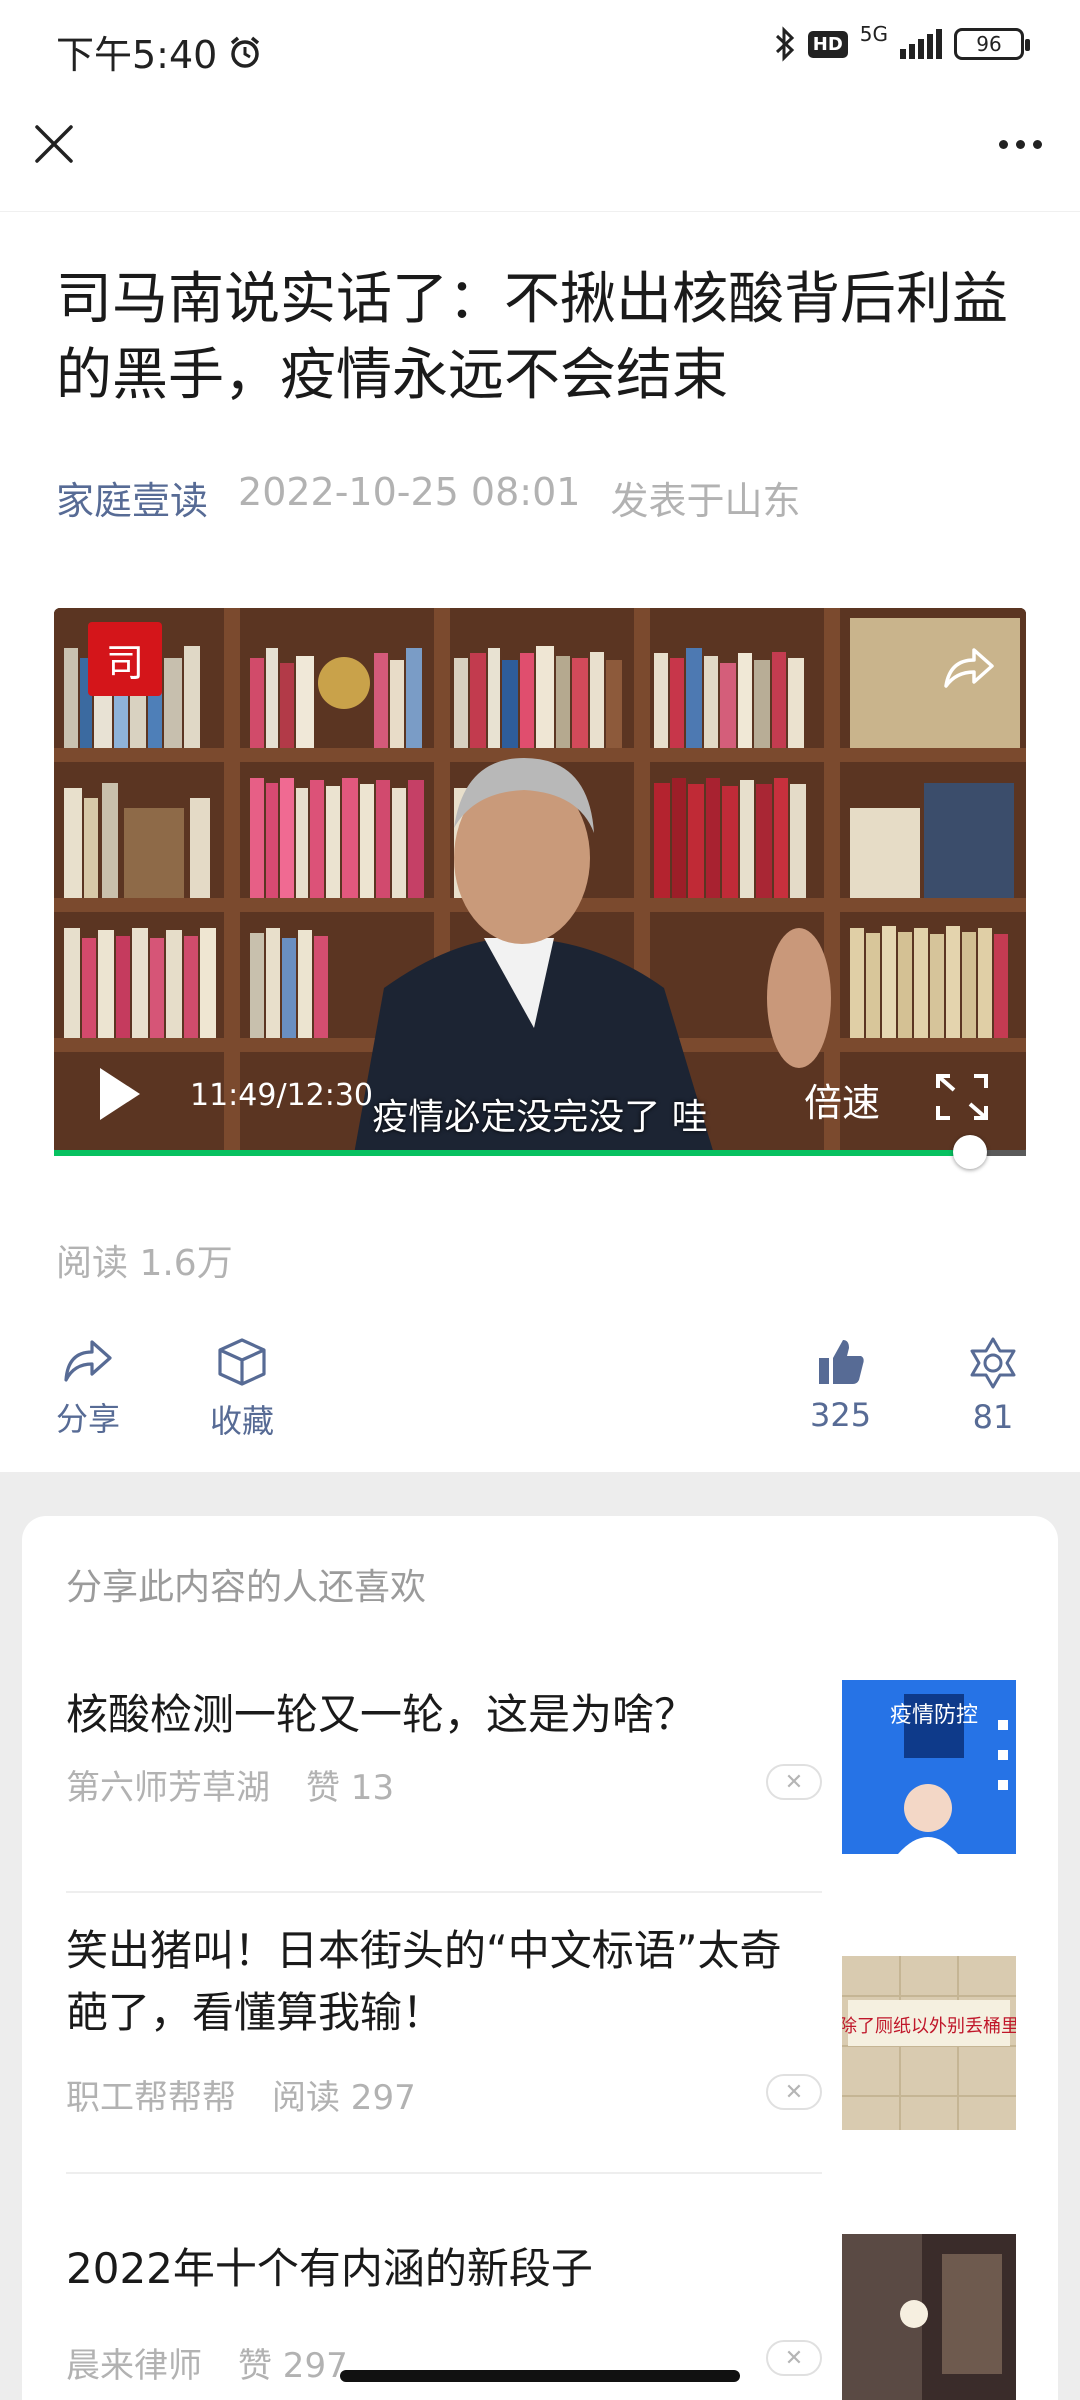 This screenshot has width=1080, height=2400. What do you see at coordinates (827, 44) in the screenshot?
I see `hd-badge: HD` at bounding box center [827, 44].